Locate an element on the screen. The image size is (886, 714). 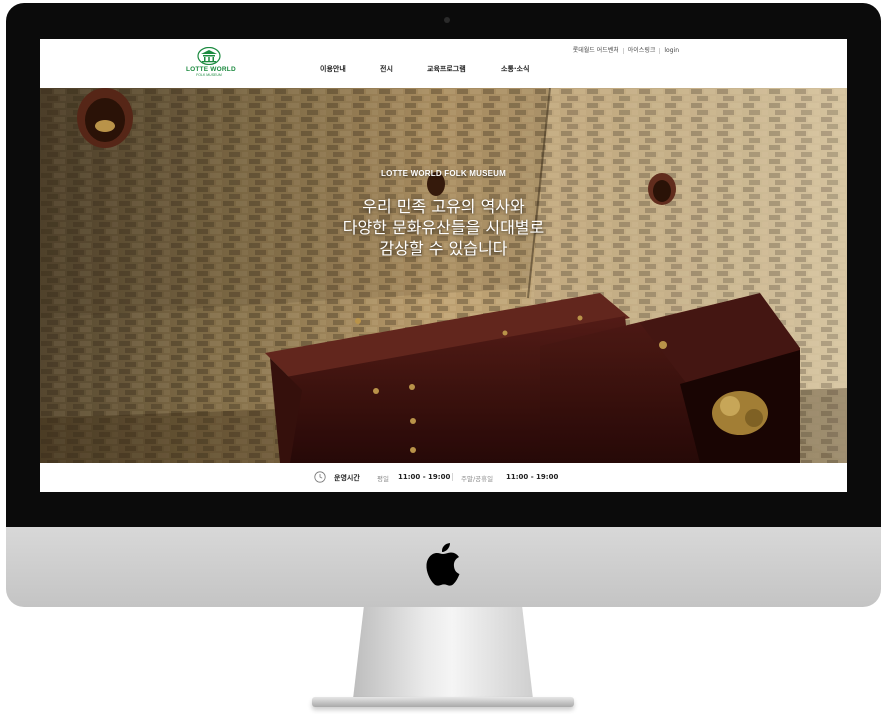
weekday-label: 평일 is located at coordinates (383, 479).